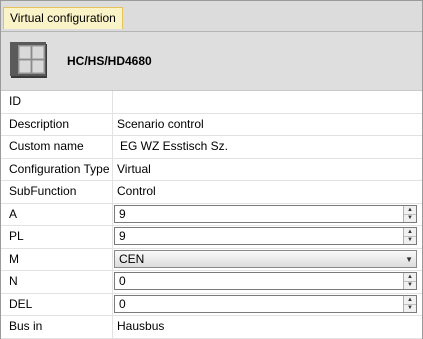 The image size is (423, 339). Describe the element at coordinates (141, 326) in the screenshot. I see `property-value: Hausbus` at that location.